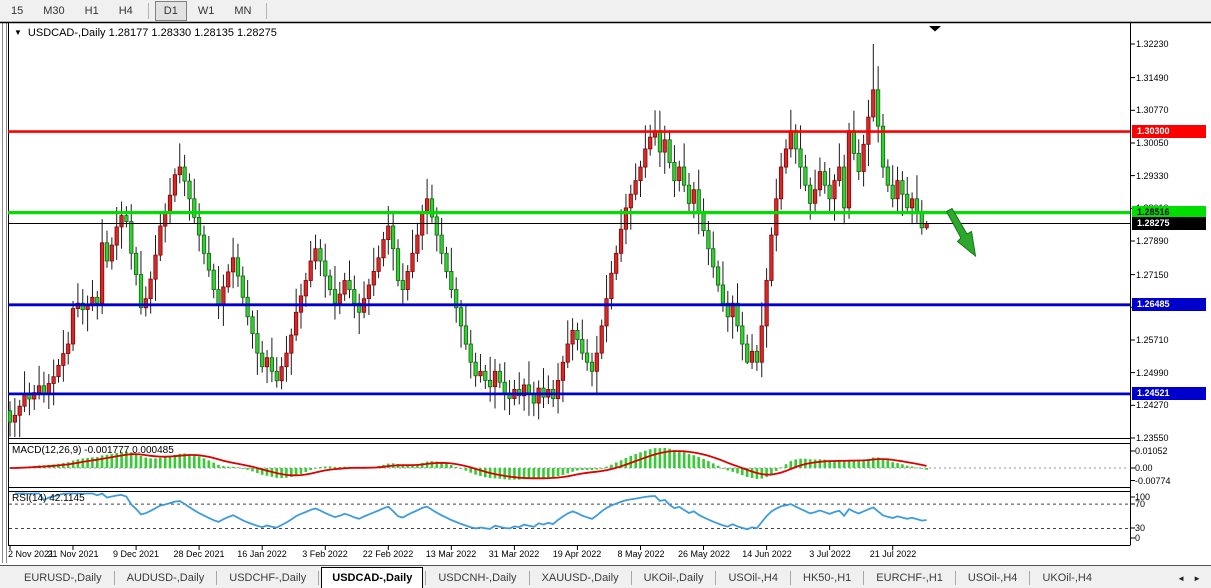 This screenshot has width=1211, height=588. What do you see at coordinates (1152, 405) in the screenshot?
I see `price-axis-label: 1.24270` at bounding box center [1152, 405].